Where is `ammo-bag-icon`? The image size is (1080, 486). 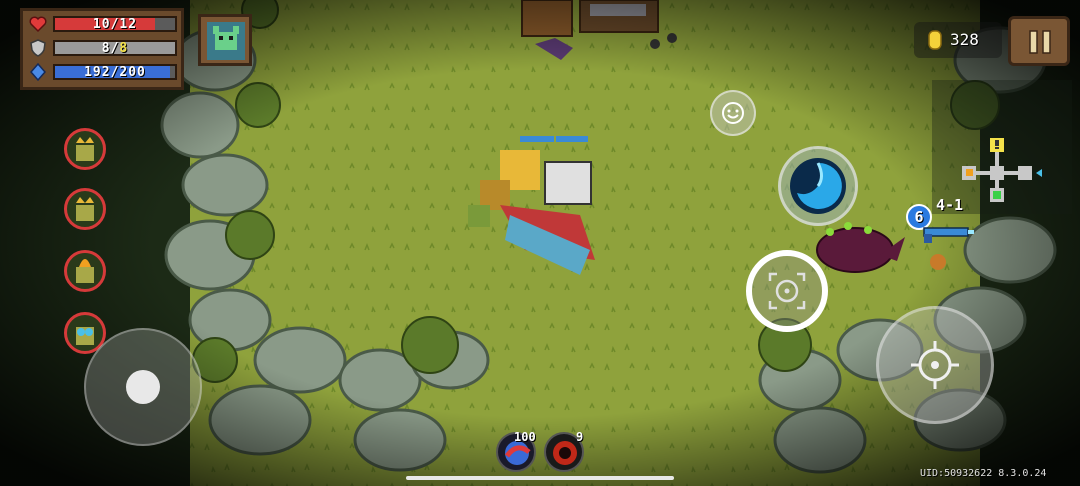
ammo-bag-icon is located at coordinates (938, 262).